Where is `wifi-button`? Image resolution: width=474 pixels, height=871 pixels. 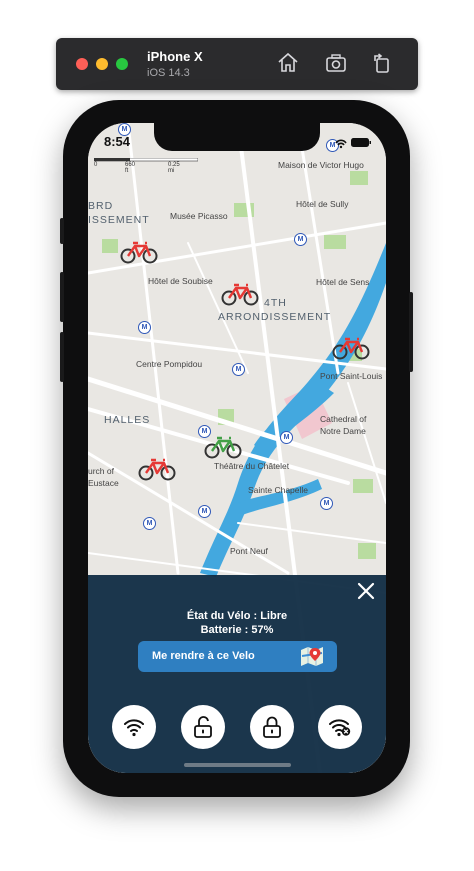
wifi-button is located at coordinates (134, 727).